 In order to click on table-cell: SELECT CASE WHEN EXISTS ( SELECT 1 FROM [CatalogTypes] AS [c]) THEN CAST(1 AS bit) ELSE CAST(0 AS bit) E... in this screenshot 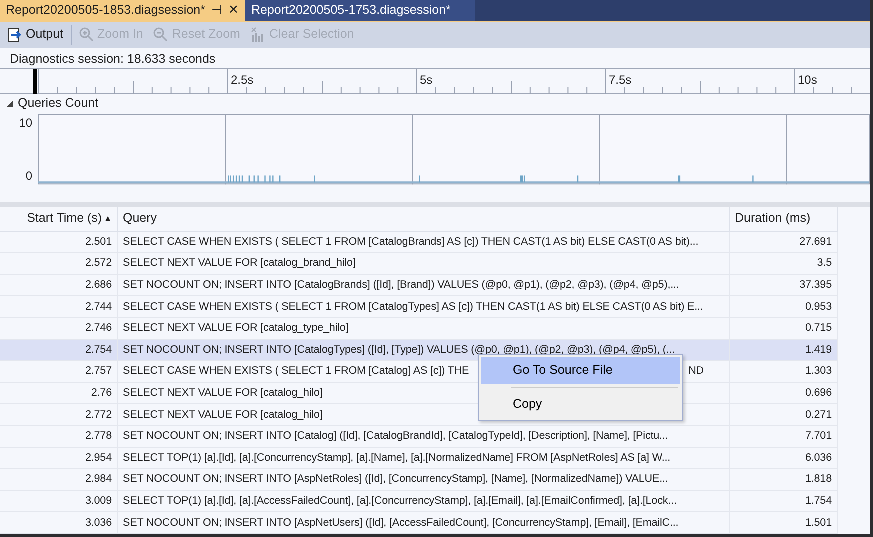, I will do `click(424, 307)`.